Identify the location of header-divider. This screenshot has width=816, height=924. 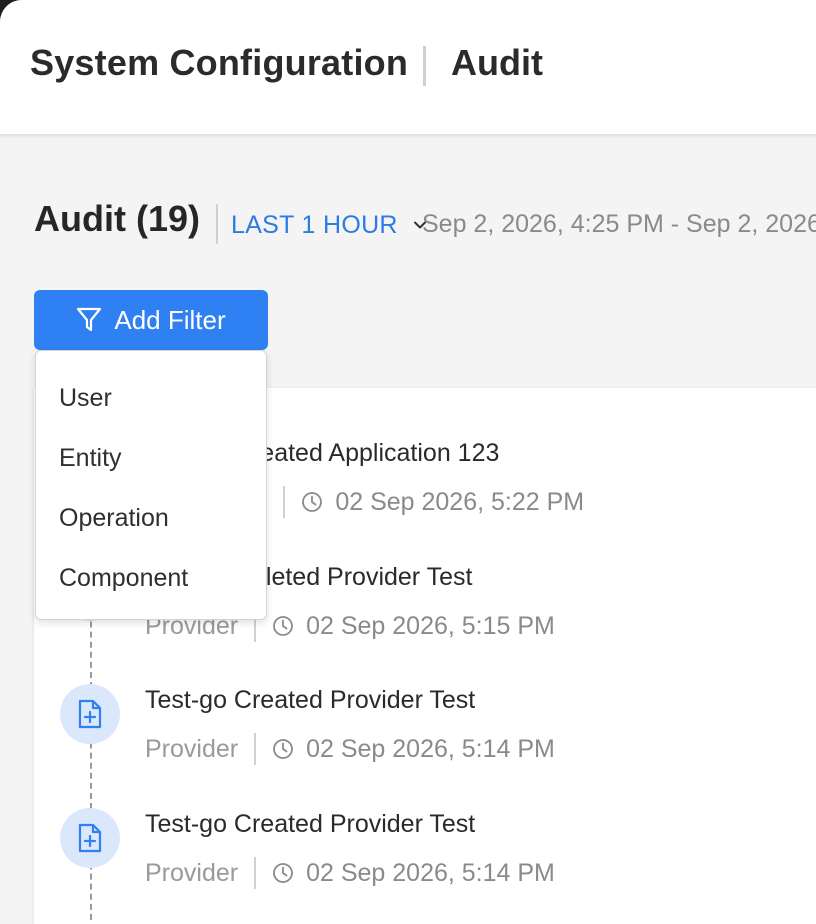
(424, 66).